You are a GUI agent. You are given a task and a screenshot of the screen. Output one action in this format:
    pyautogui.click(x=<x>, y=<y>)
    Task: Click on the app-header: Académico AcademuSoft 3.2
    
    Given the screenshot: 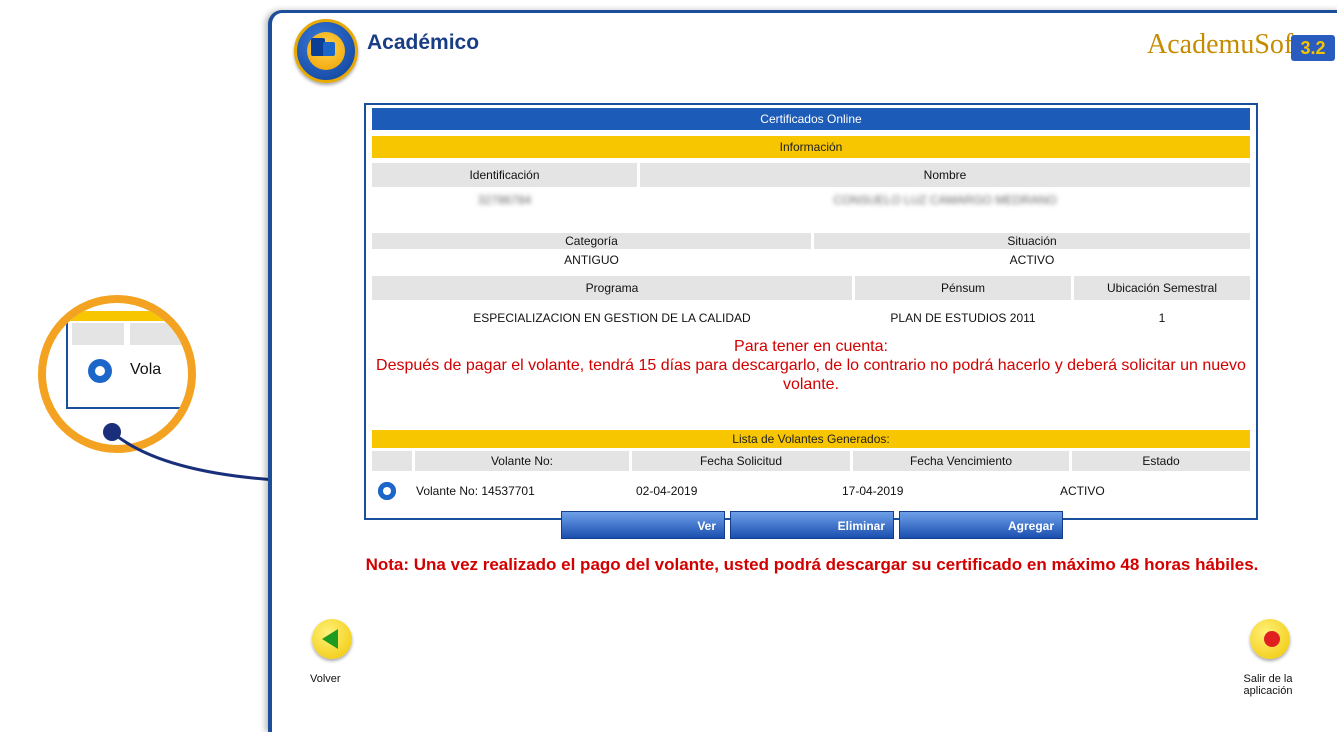 What is the action you would take?
    pyautogui.click(x=804, y=48)
    